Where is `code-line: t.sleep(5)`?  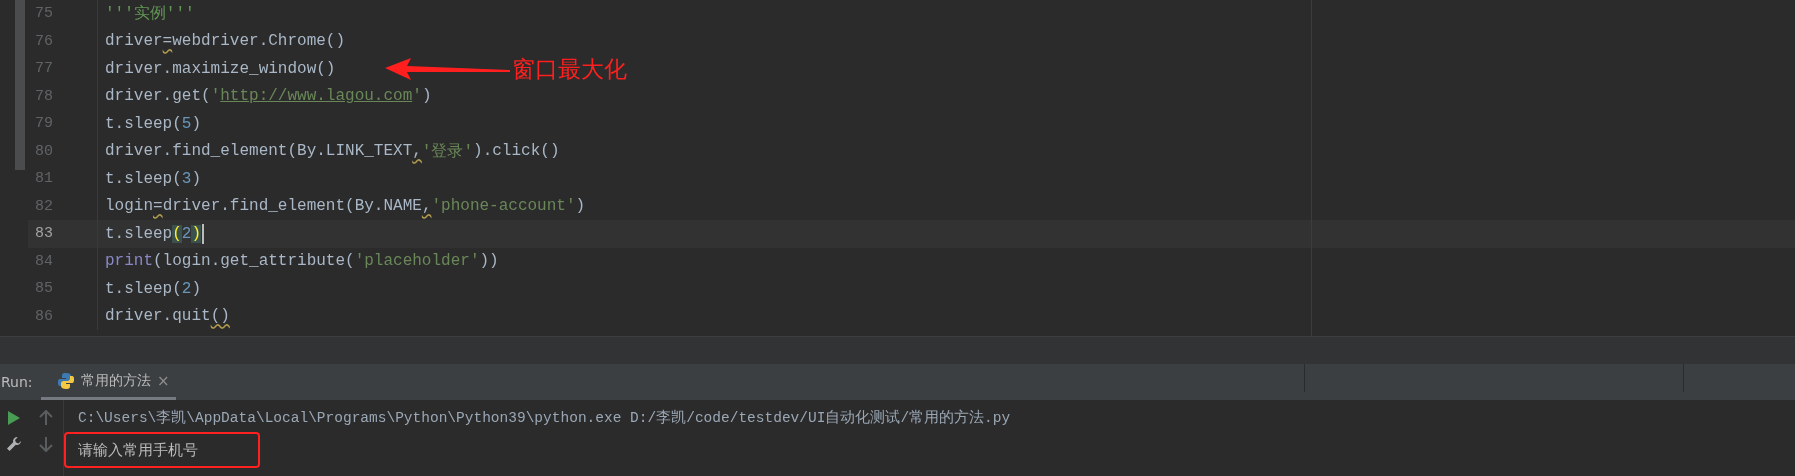 code-line: t.sleep(5) is located at coordinates (153, 123).